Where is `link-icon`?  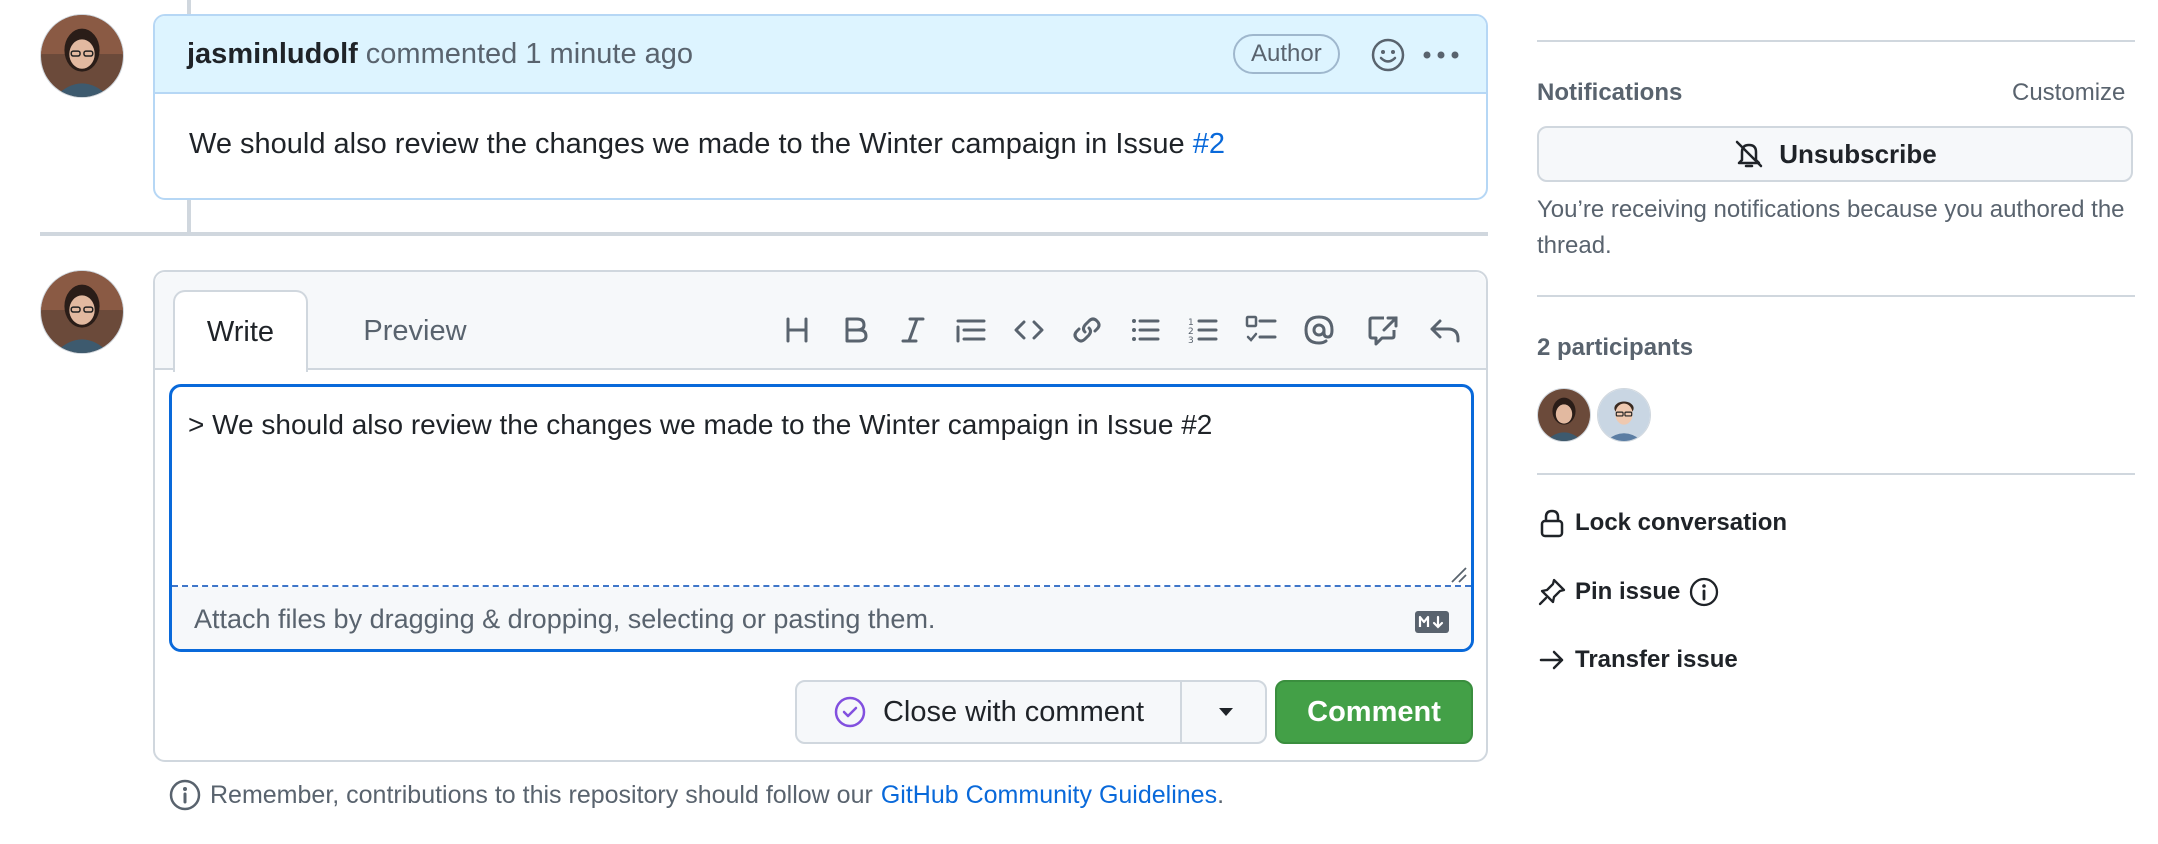 link-icon is located at coordinates (1087, 330).